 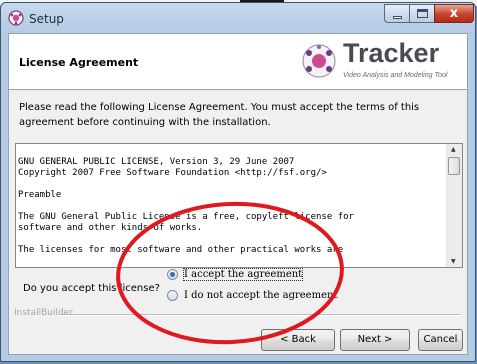 What do you see at coordinates (440, 340) in the screenshot?
I see `cancel-button: Cancel` at bounding box center [440, 340].